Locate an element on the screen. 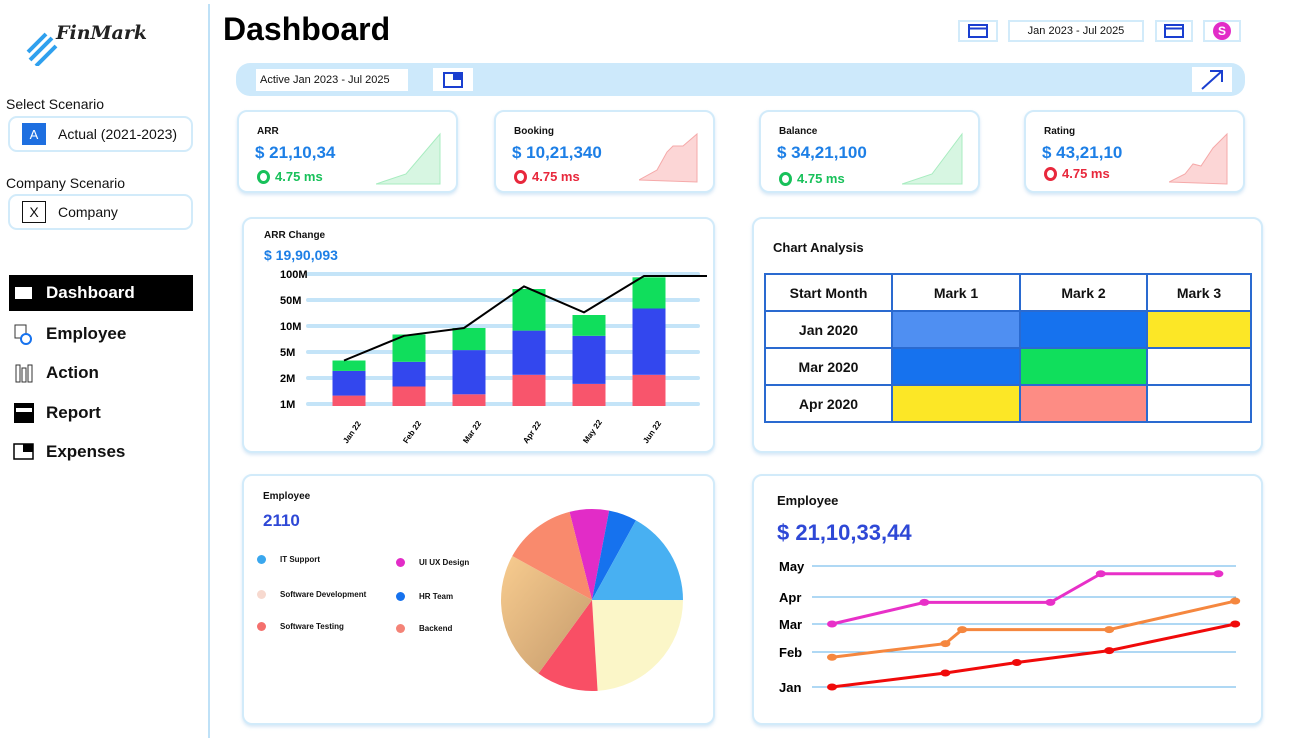  panel-icon is located at coordinates (453, 79).